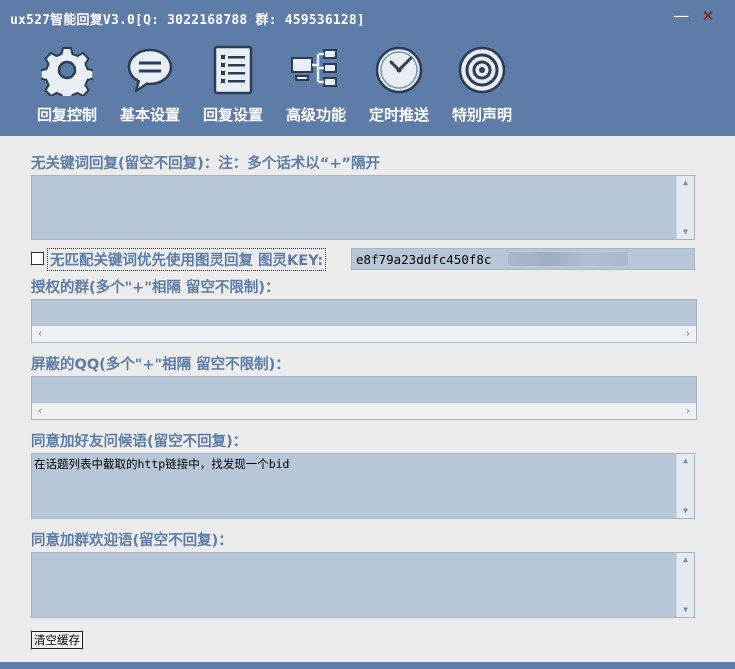  Describe the element at coordinates (162, 464) in the screenshot. I see `friend-greeting-text: 在话题列表中截取的http链接中，找发现一个bid` at that location.